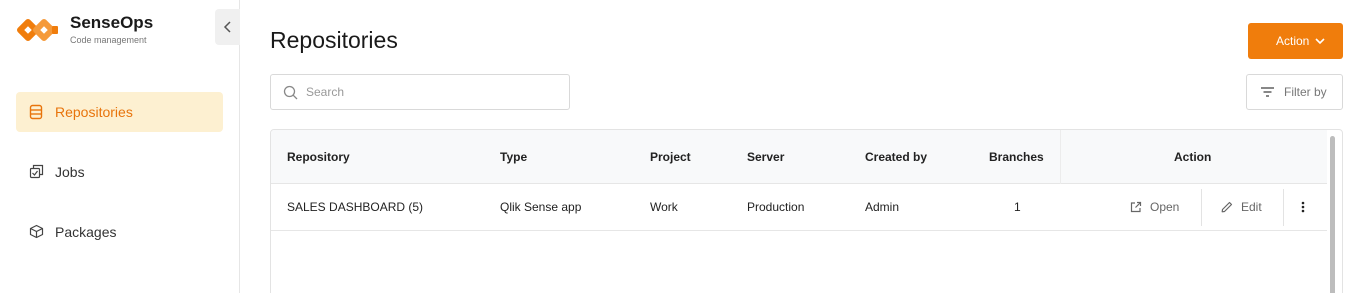 The image size is (1365, 293). I want to click on senseops-logo-icon, so click(37, 30).